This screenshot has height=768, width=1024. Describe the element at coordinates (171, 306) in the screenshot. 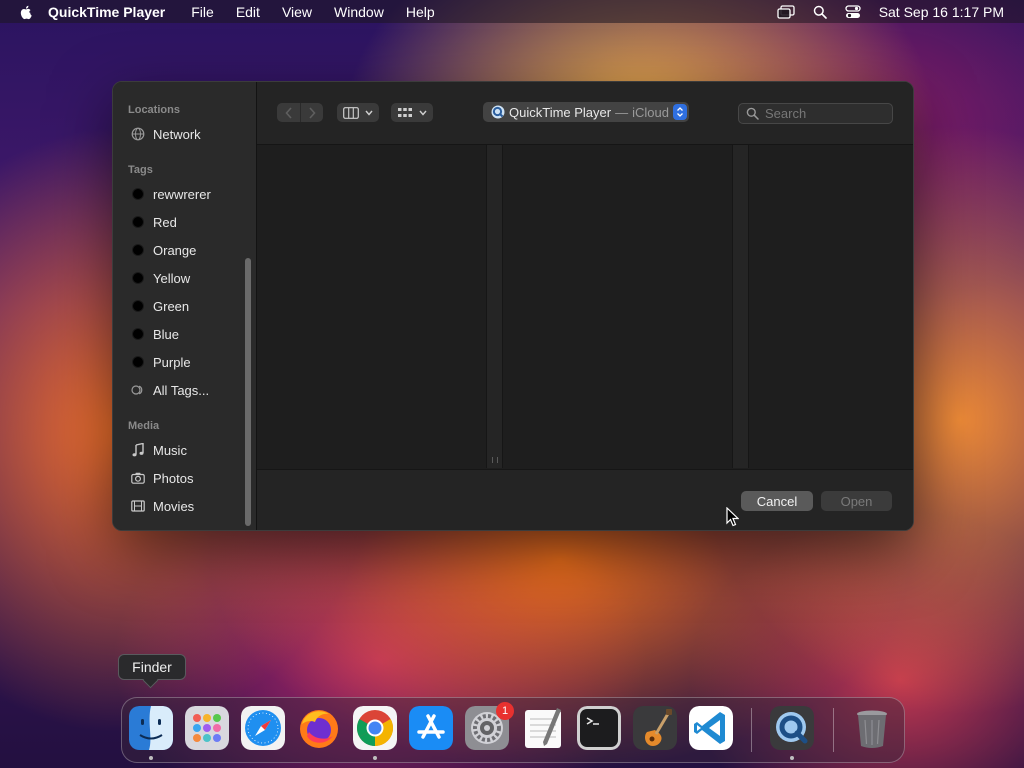

I see `sidebar-item-label: Green` at that location.